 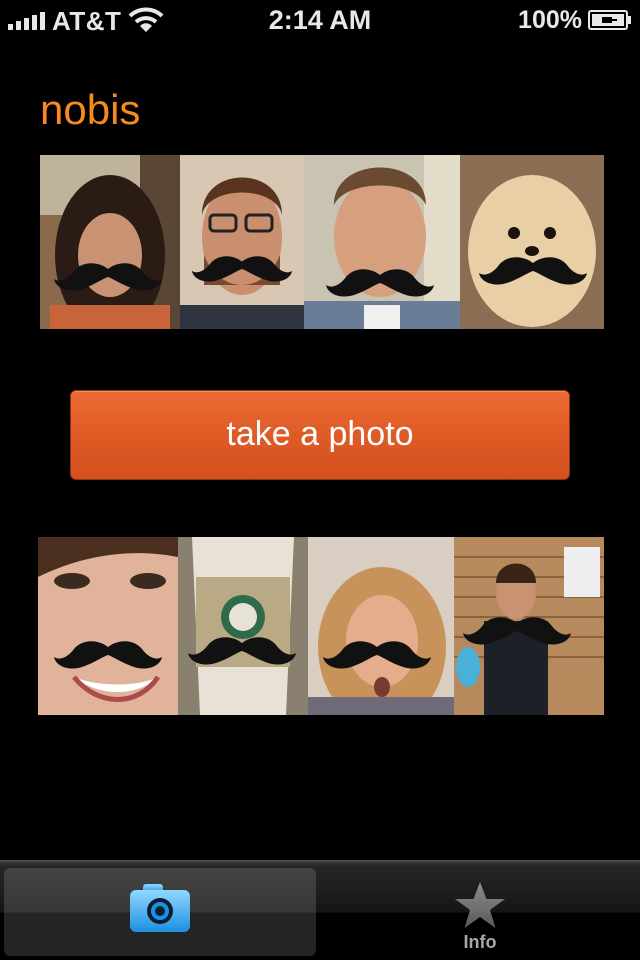 What do you see at coordinates (480, 942) in the screenshot?
I see `tab-info-label: Info` at bounding box center [480, 942].